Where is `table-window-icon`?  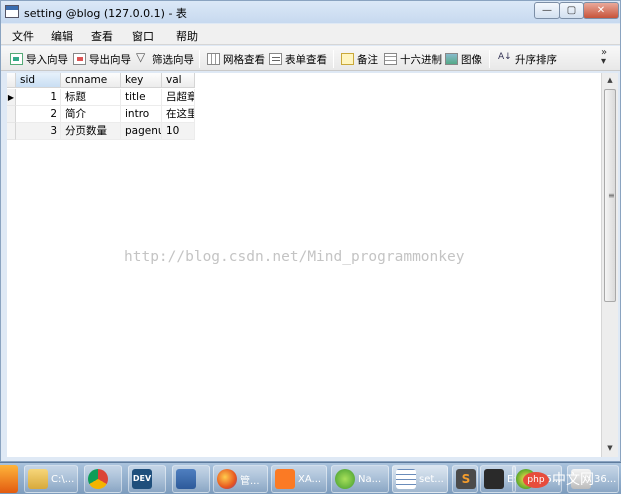
table-window-icon is located at coordinates (12, 11).